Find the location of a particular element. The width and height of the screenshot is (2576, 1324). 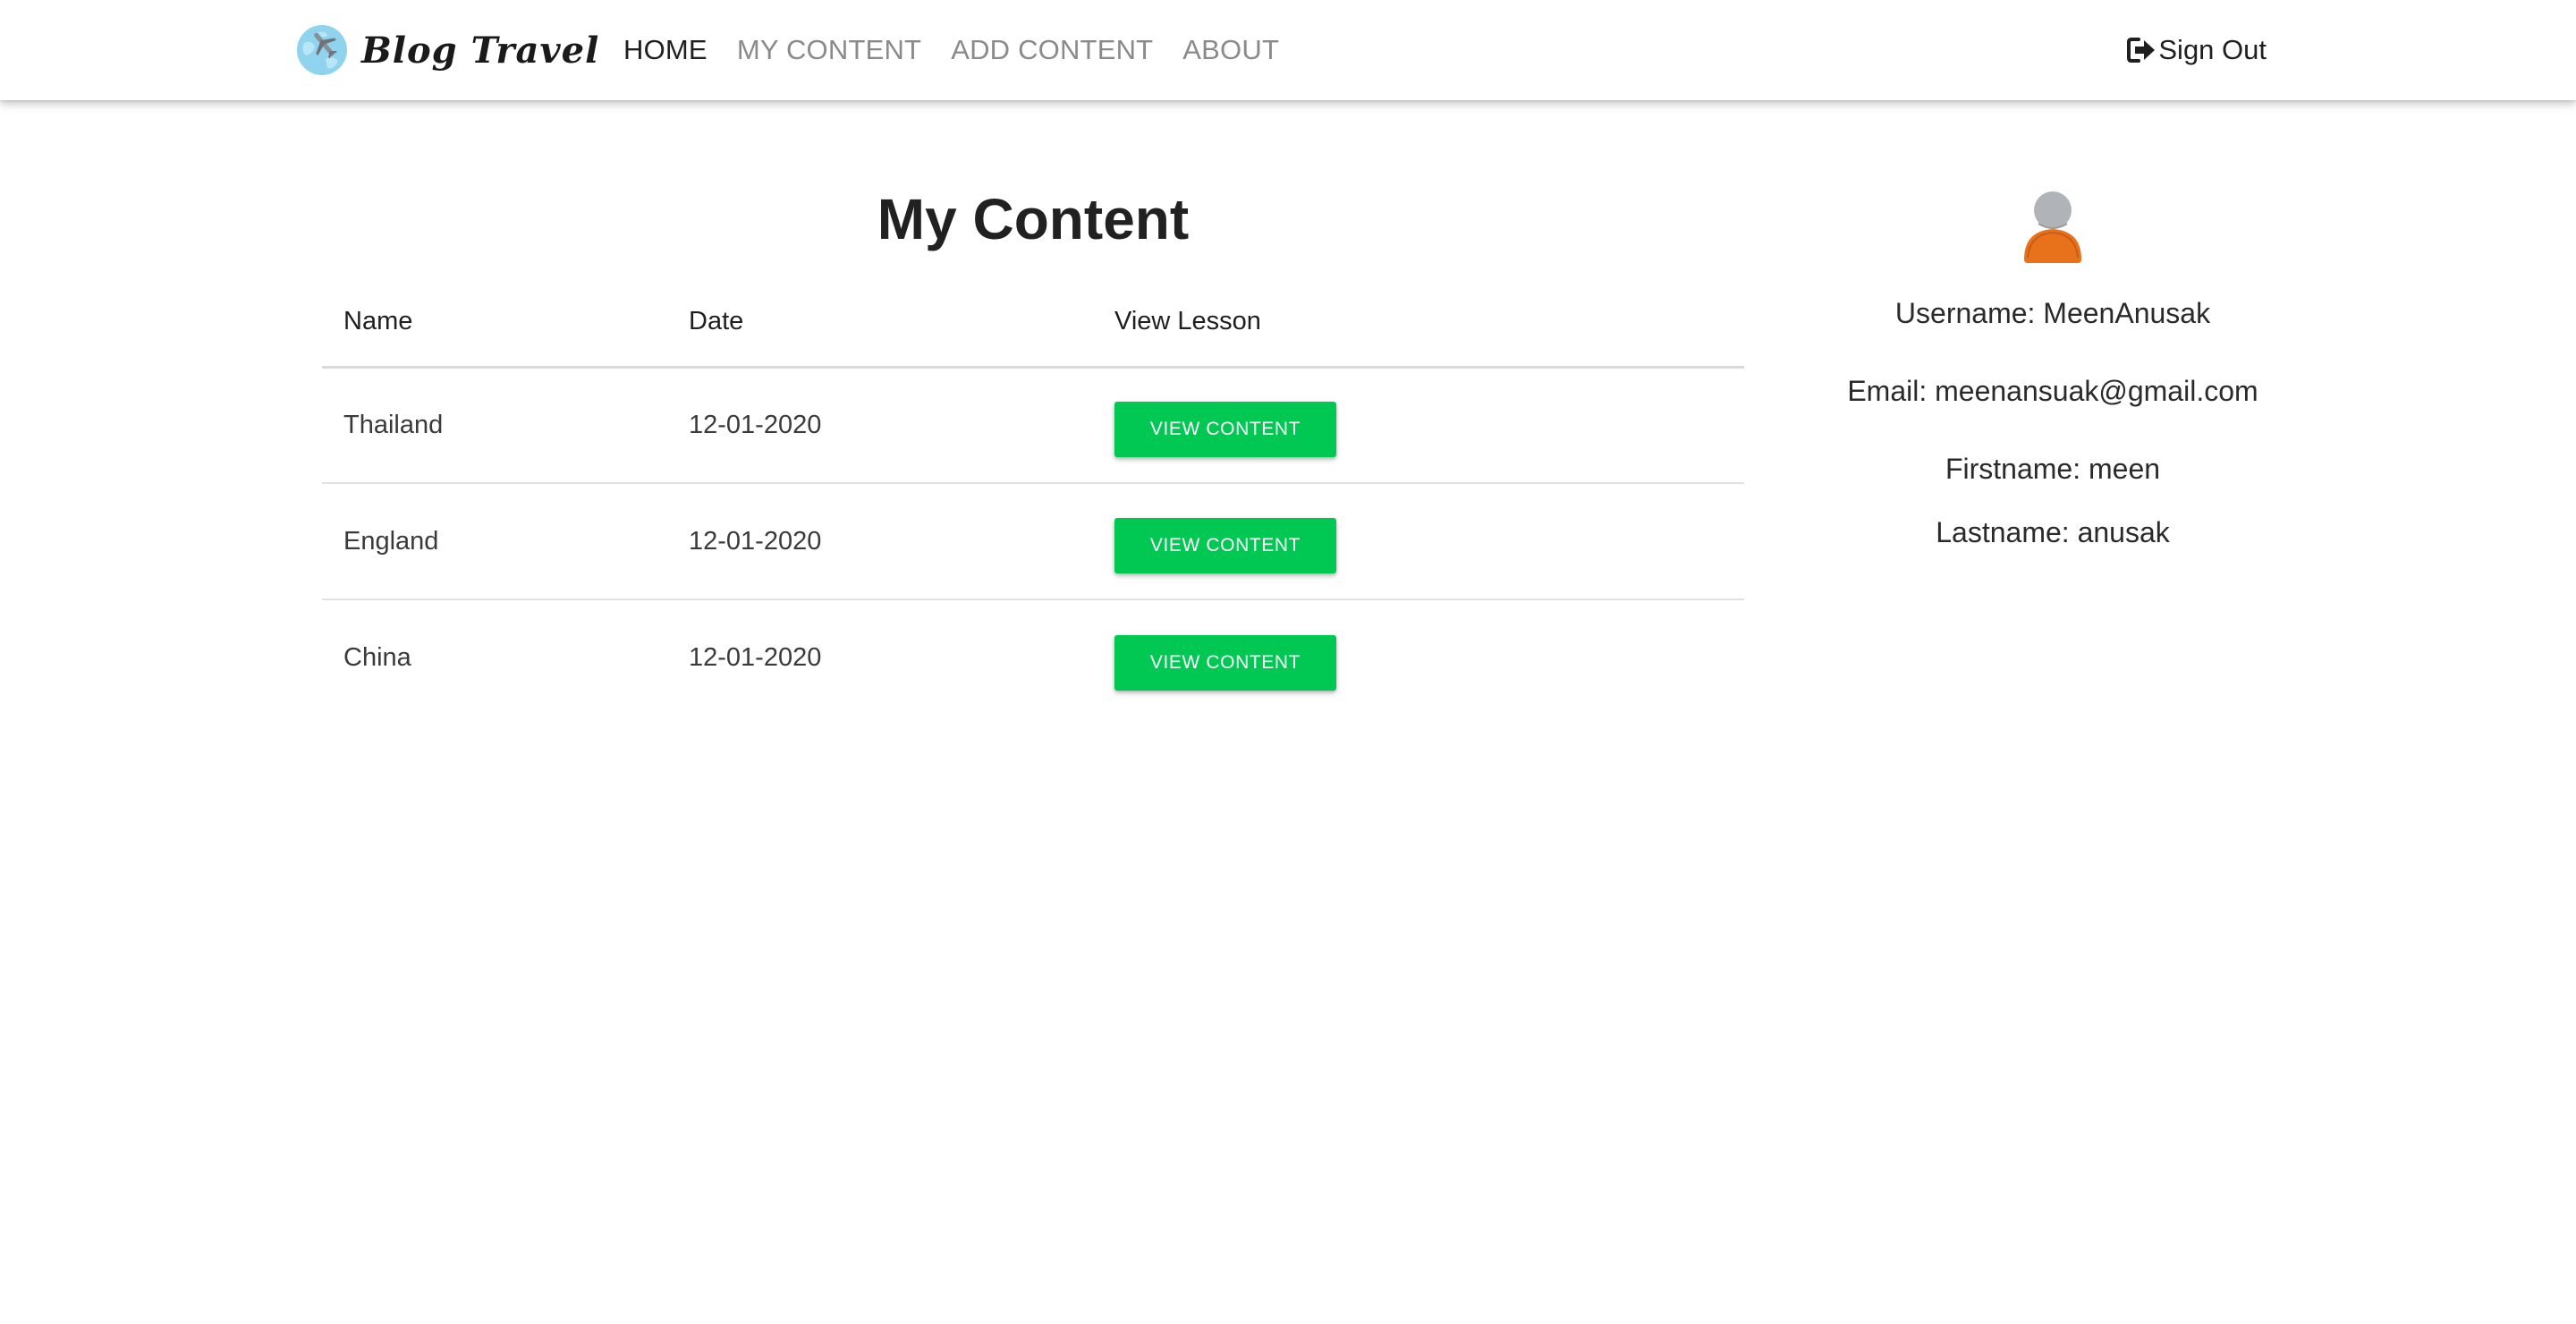

column-header-name: Name is located at coordinates (494, 323).